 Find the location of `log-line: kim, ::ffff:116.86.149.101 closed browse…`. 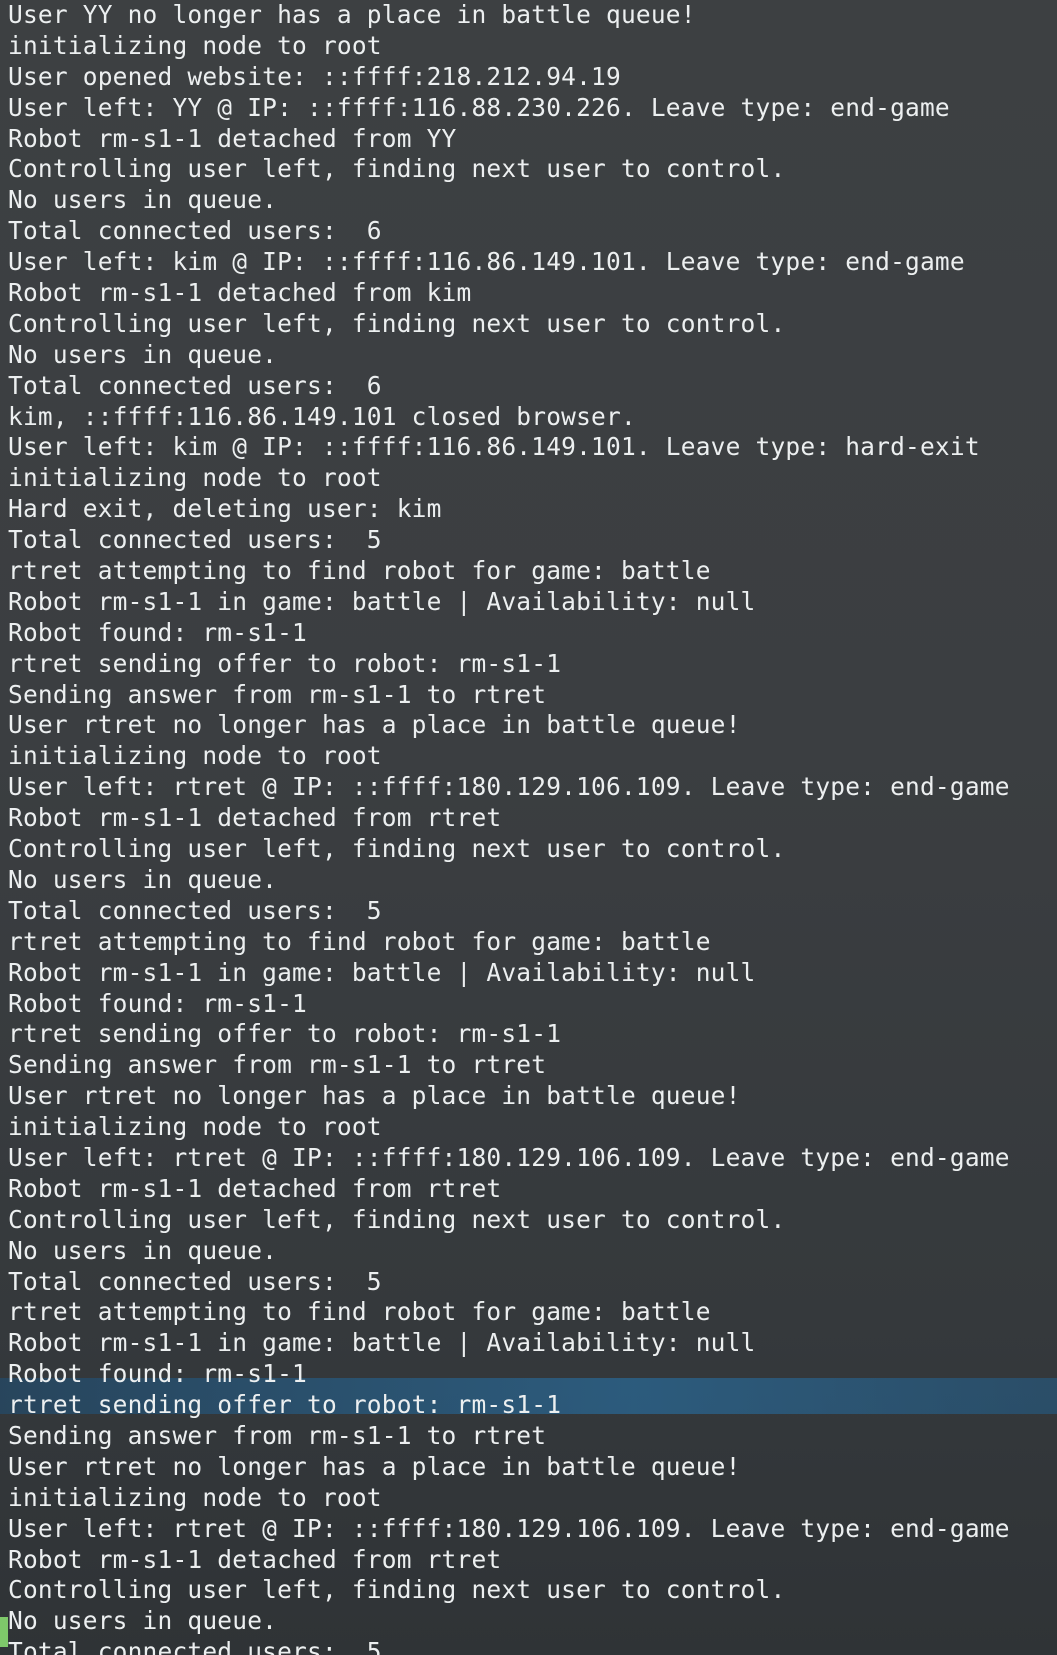

log-line: kim, ::ffff:116.86.149.101 closed browse… is located at coordinates (322, 416).